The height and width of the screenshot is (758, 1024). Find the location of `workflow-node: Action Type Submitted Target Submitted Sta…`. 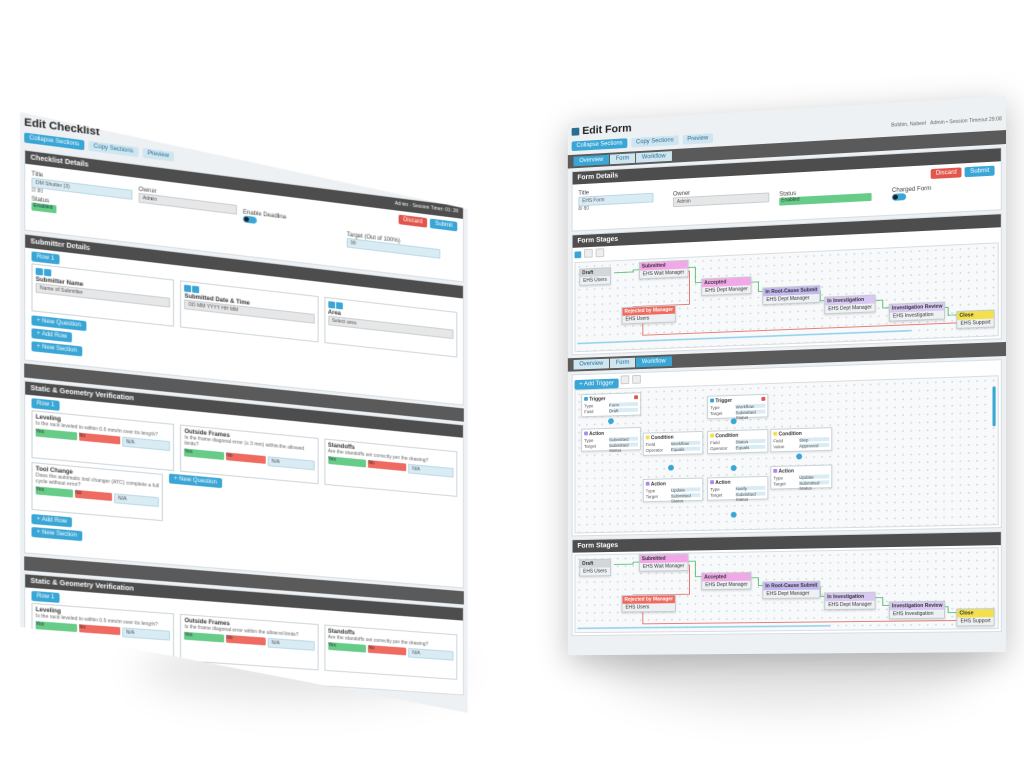

workflow-node: Action Type Submitted Target Submitted Sta… is located at coordinates (611, 439).